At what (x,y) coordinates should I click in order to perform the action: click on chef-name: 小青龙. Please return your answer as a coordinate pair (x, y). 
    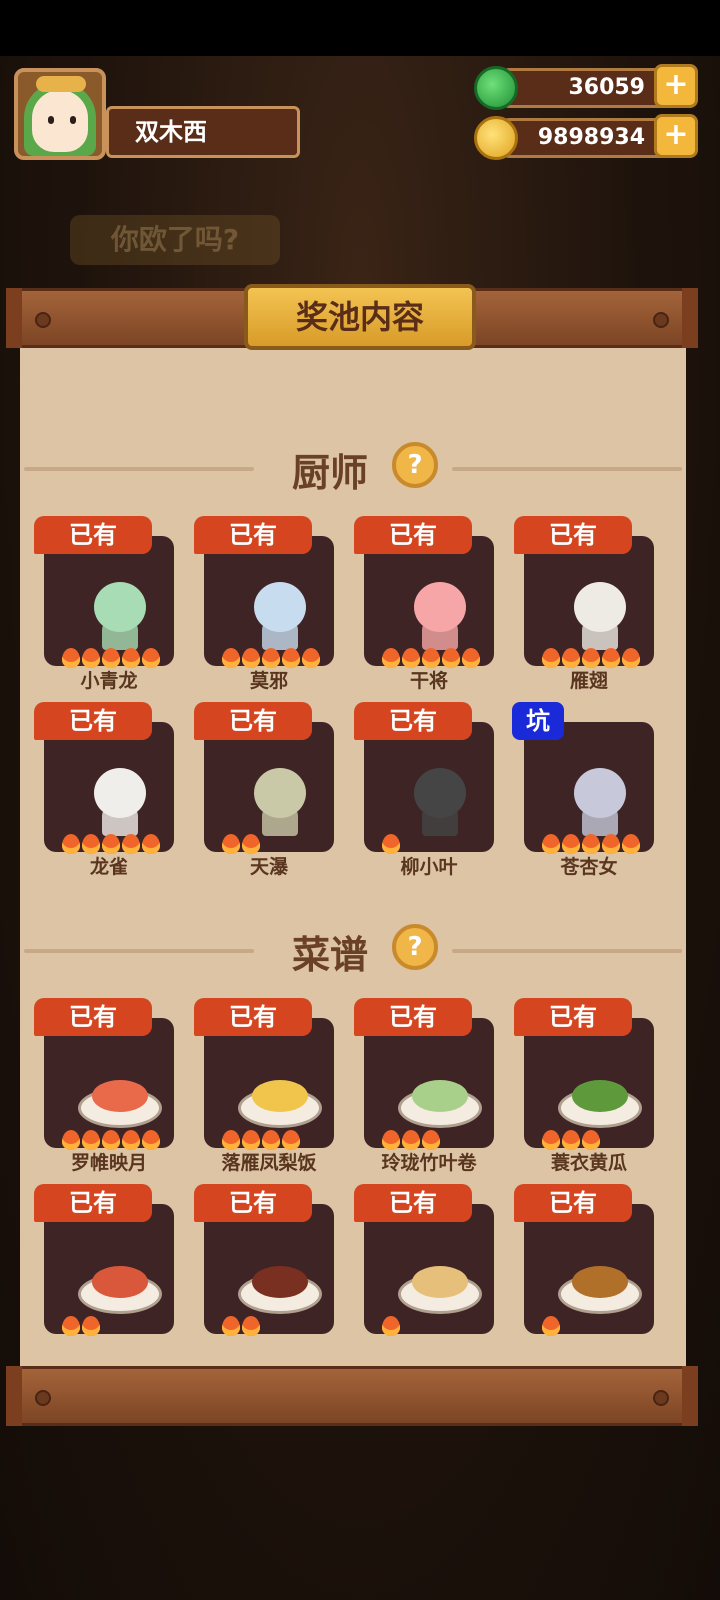
    Looking at the image, I should click on (109, 681).